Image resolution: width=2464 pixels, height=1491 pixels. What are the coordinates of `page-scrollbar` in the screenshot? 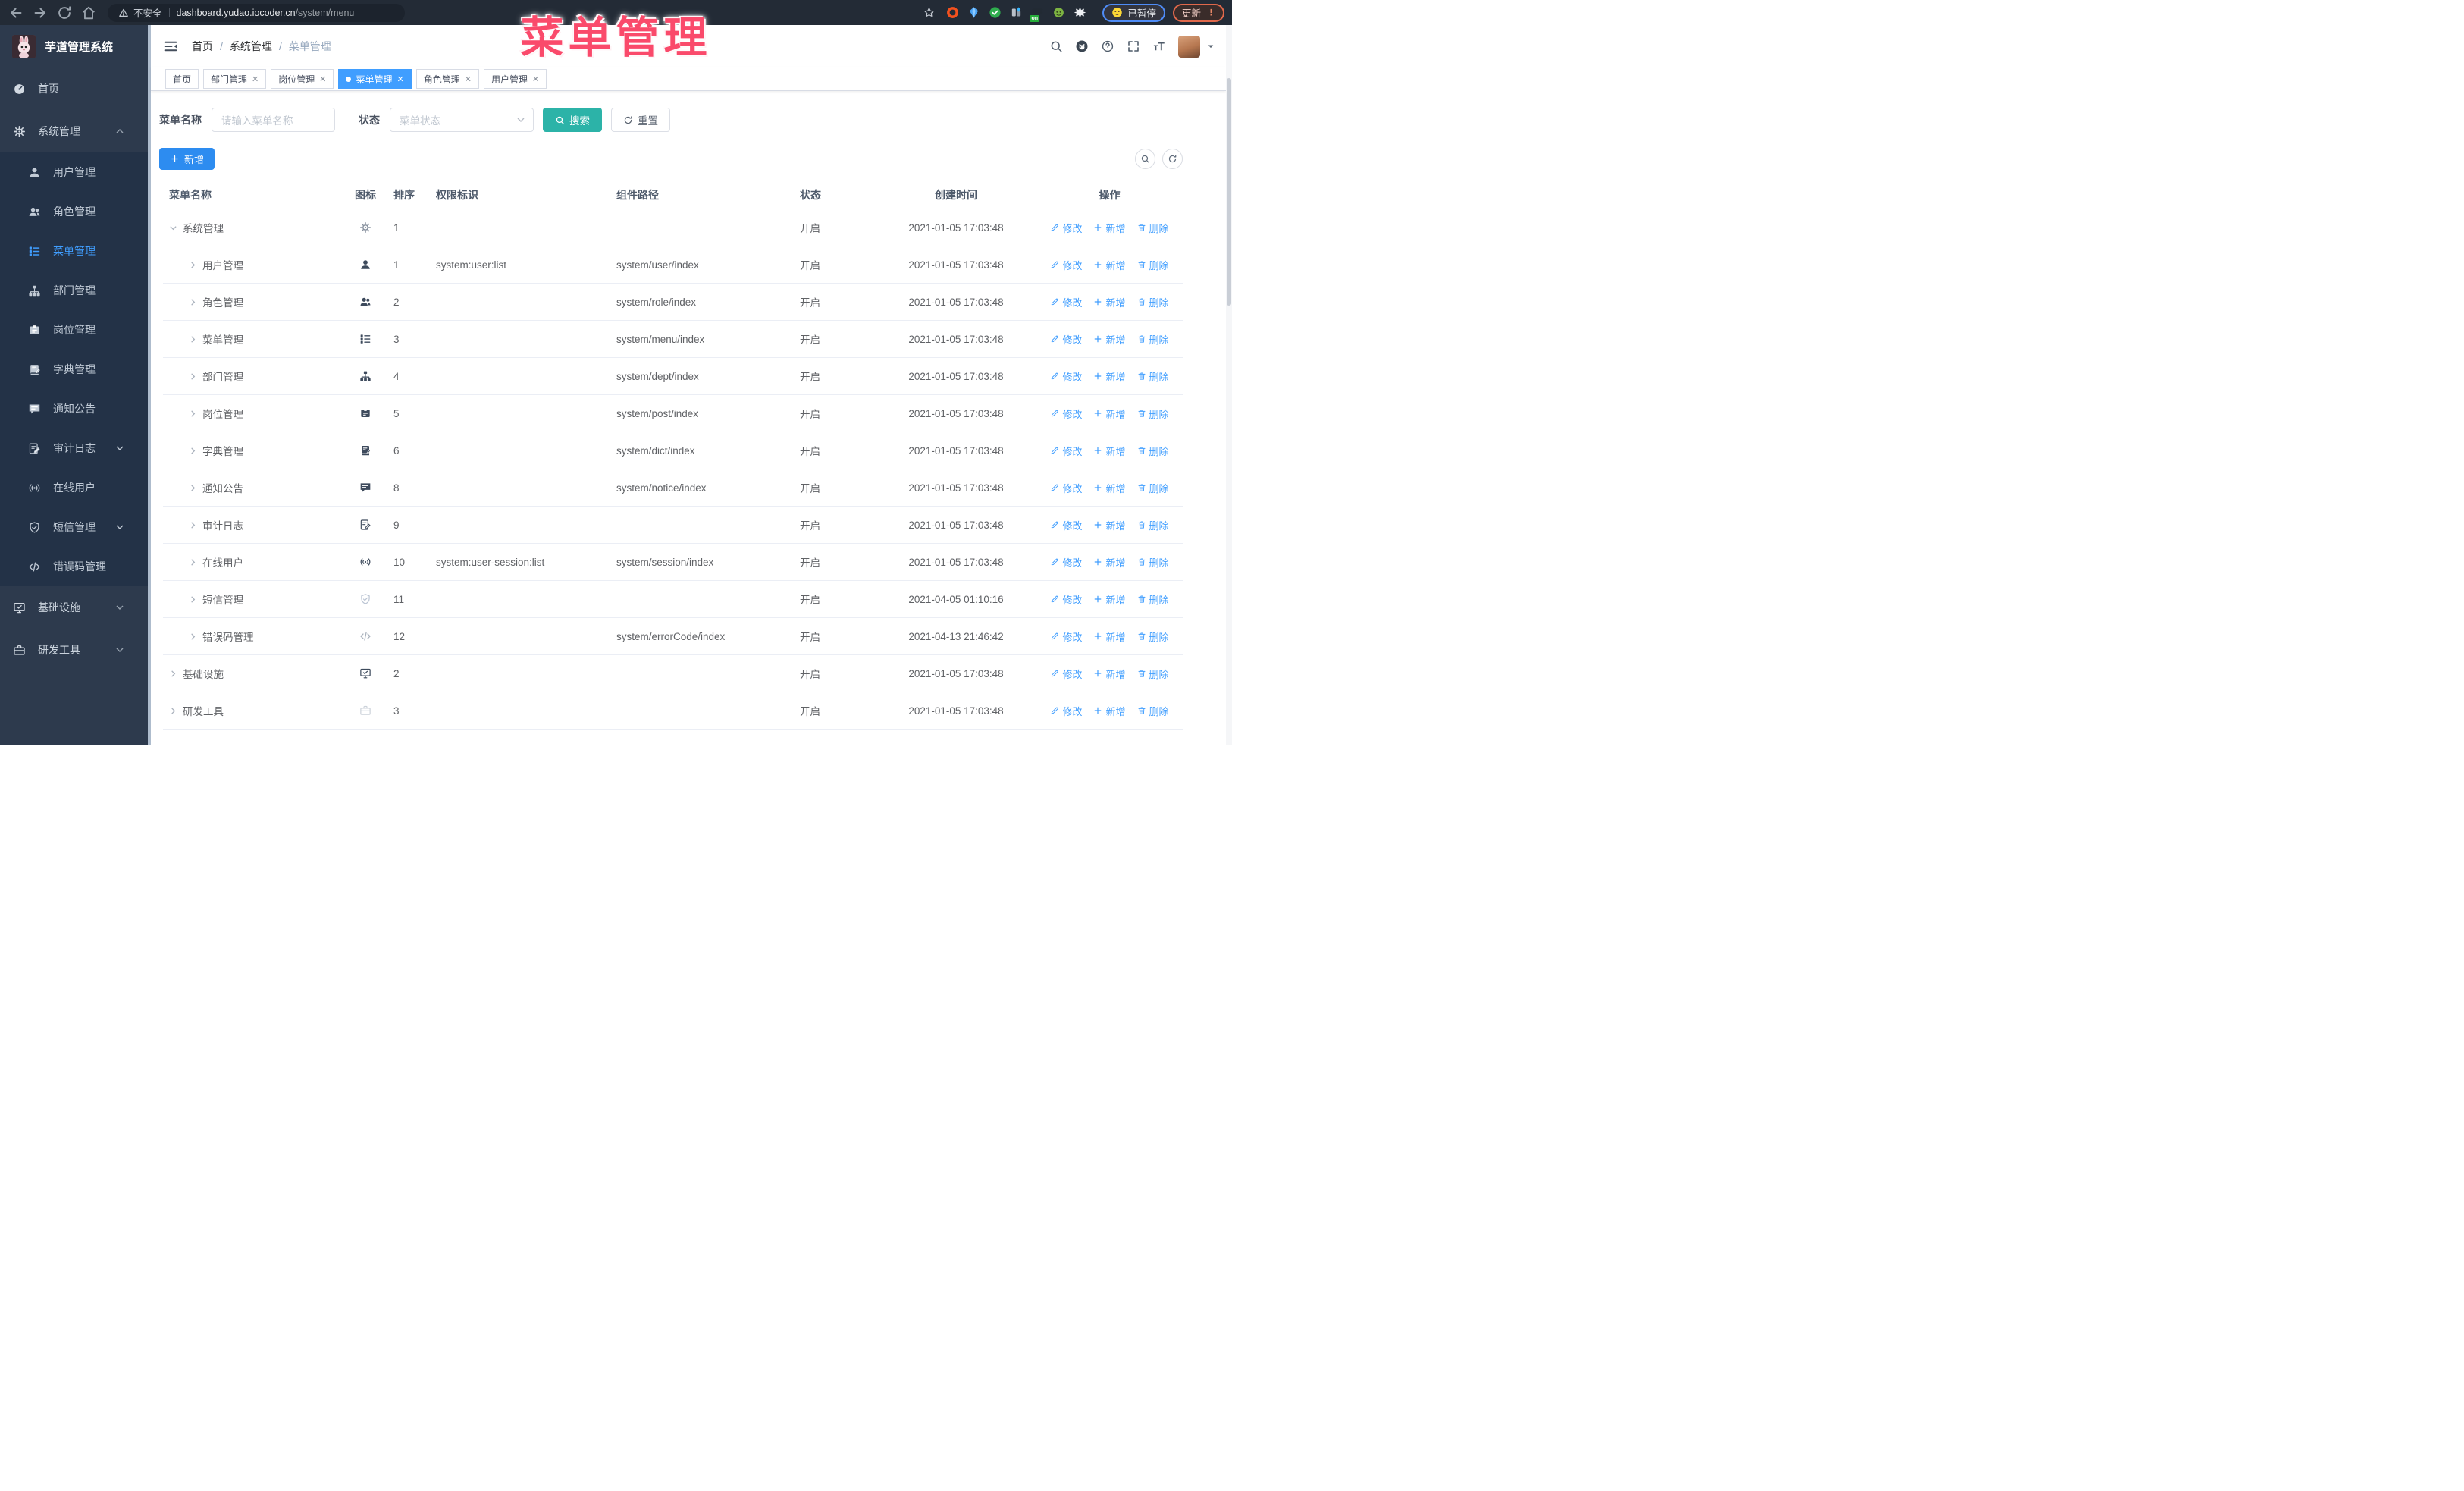 It's located at (1229, 385).